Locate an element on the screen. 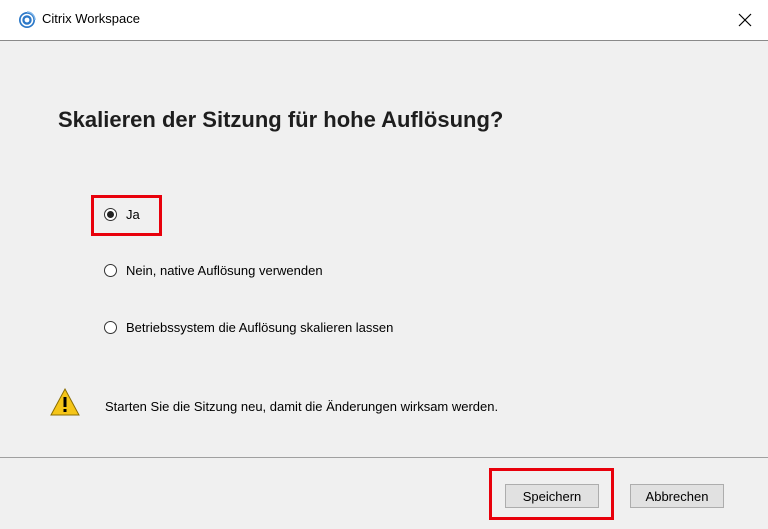 This screenshot has height=529, width=768. citrix-logo-icon is located at coordinates (27, 19).